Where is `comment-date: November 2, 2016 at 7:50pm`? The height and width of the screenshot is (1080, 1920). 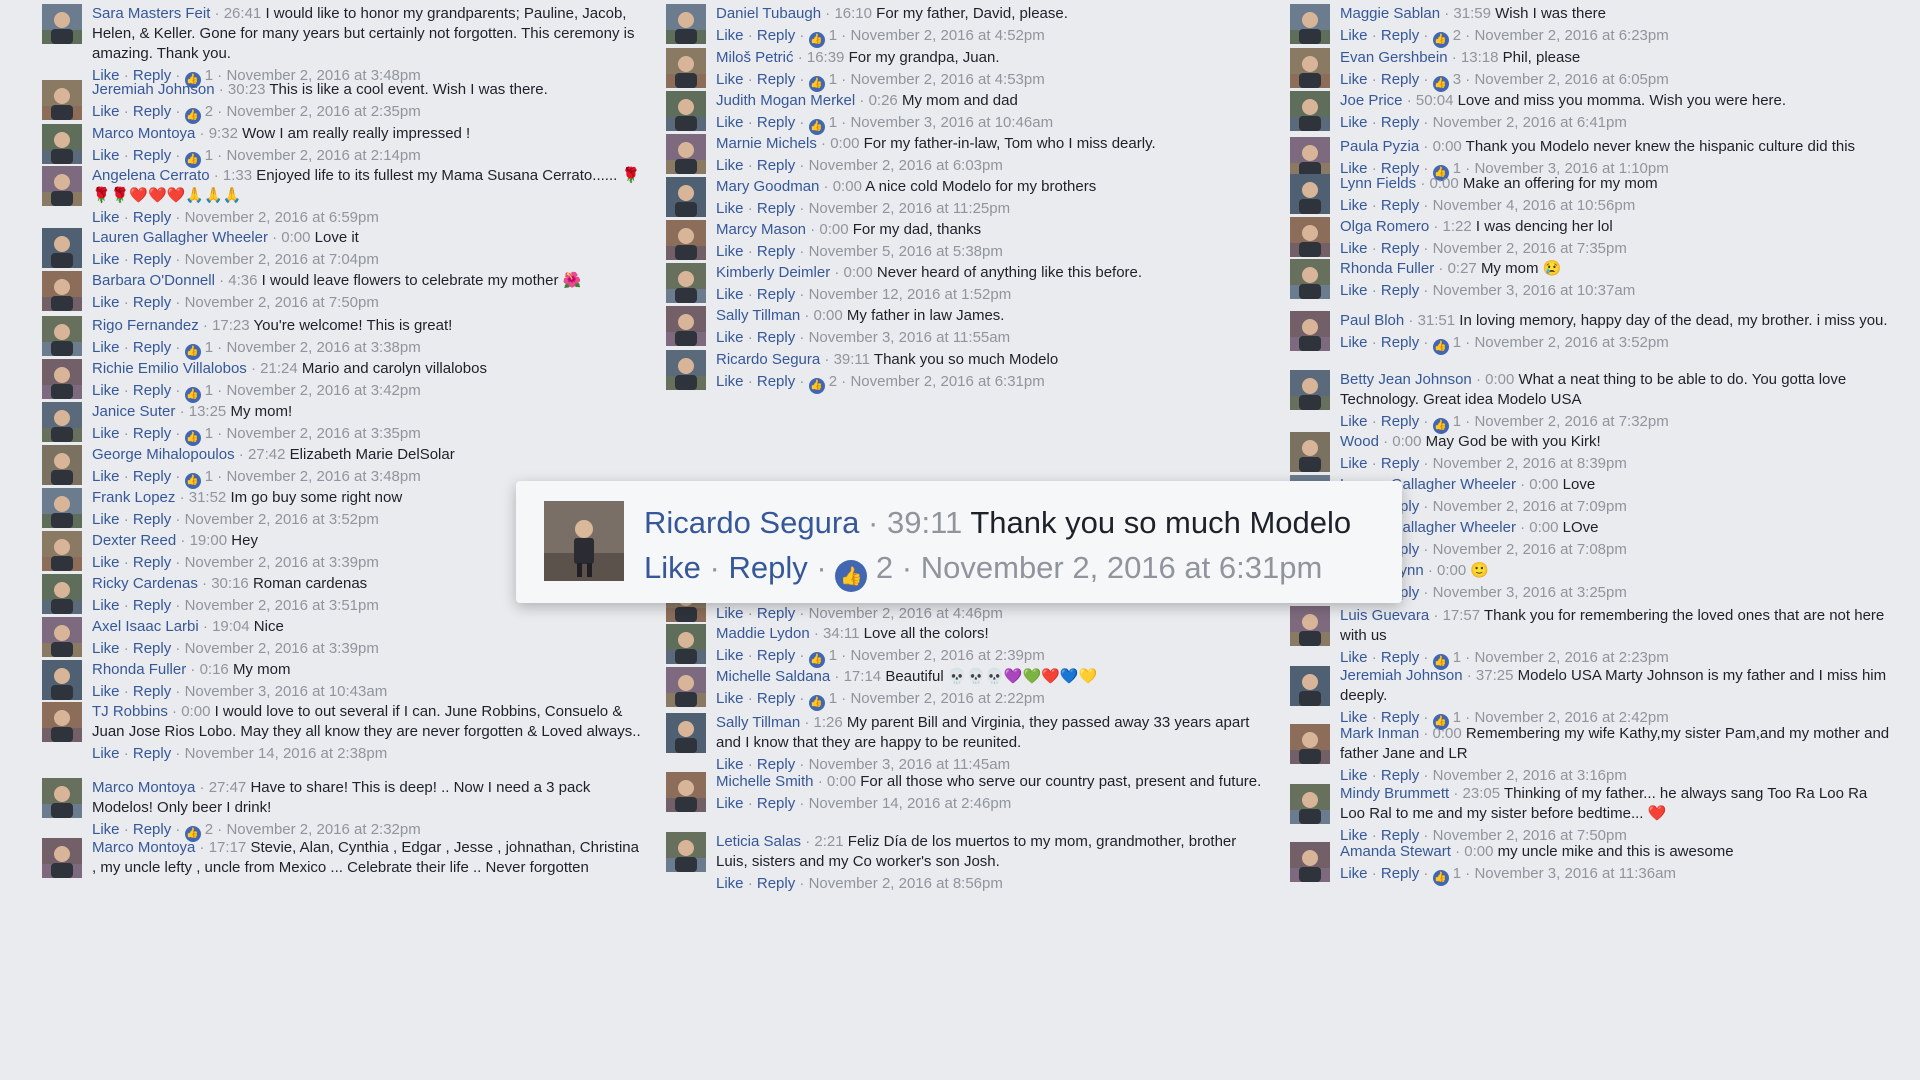
comment-date: November 2, 2016 at 7:50pm is located at coordinates (282, 302).